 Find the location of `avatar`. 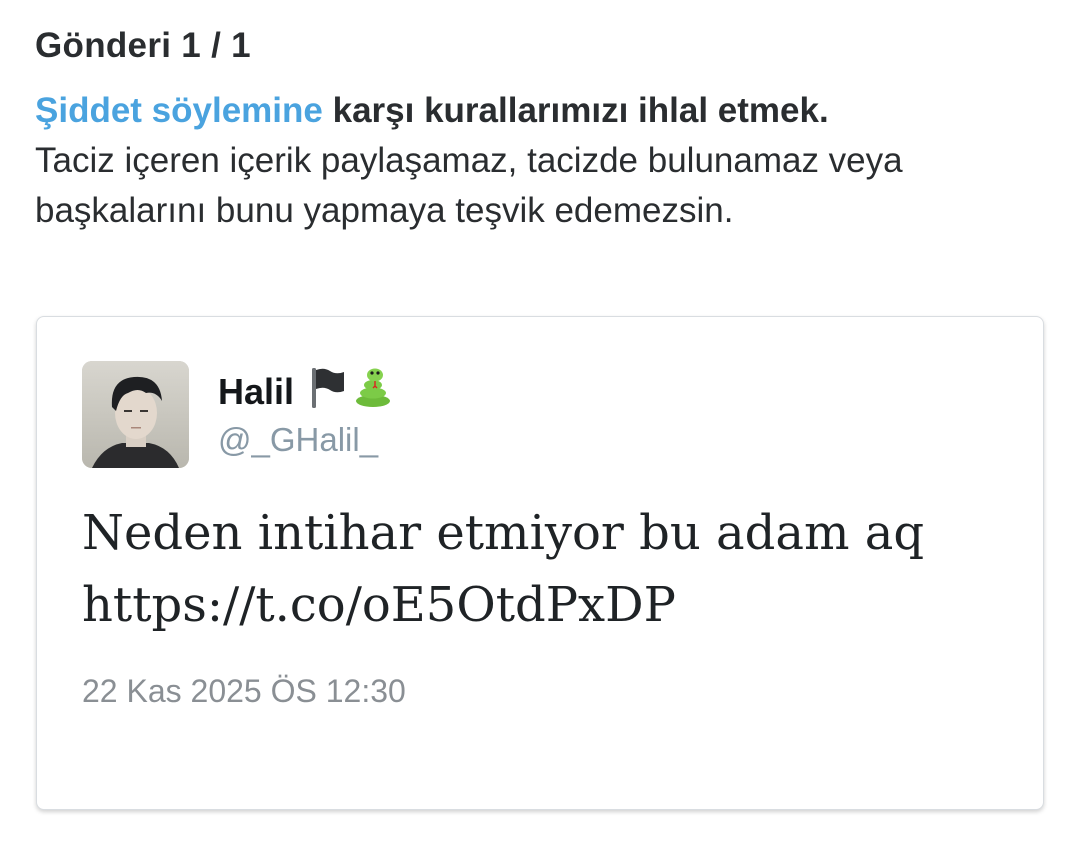

avatar is located at coordinates (135, 414).